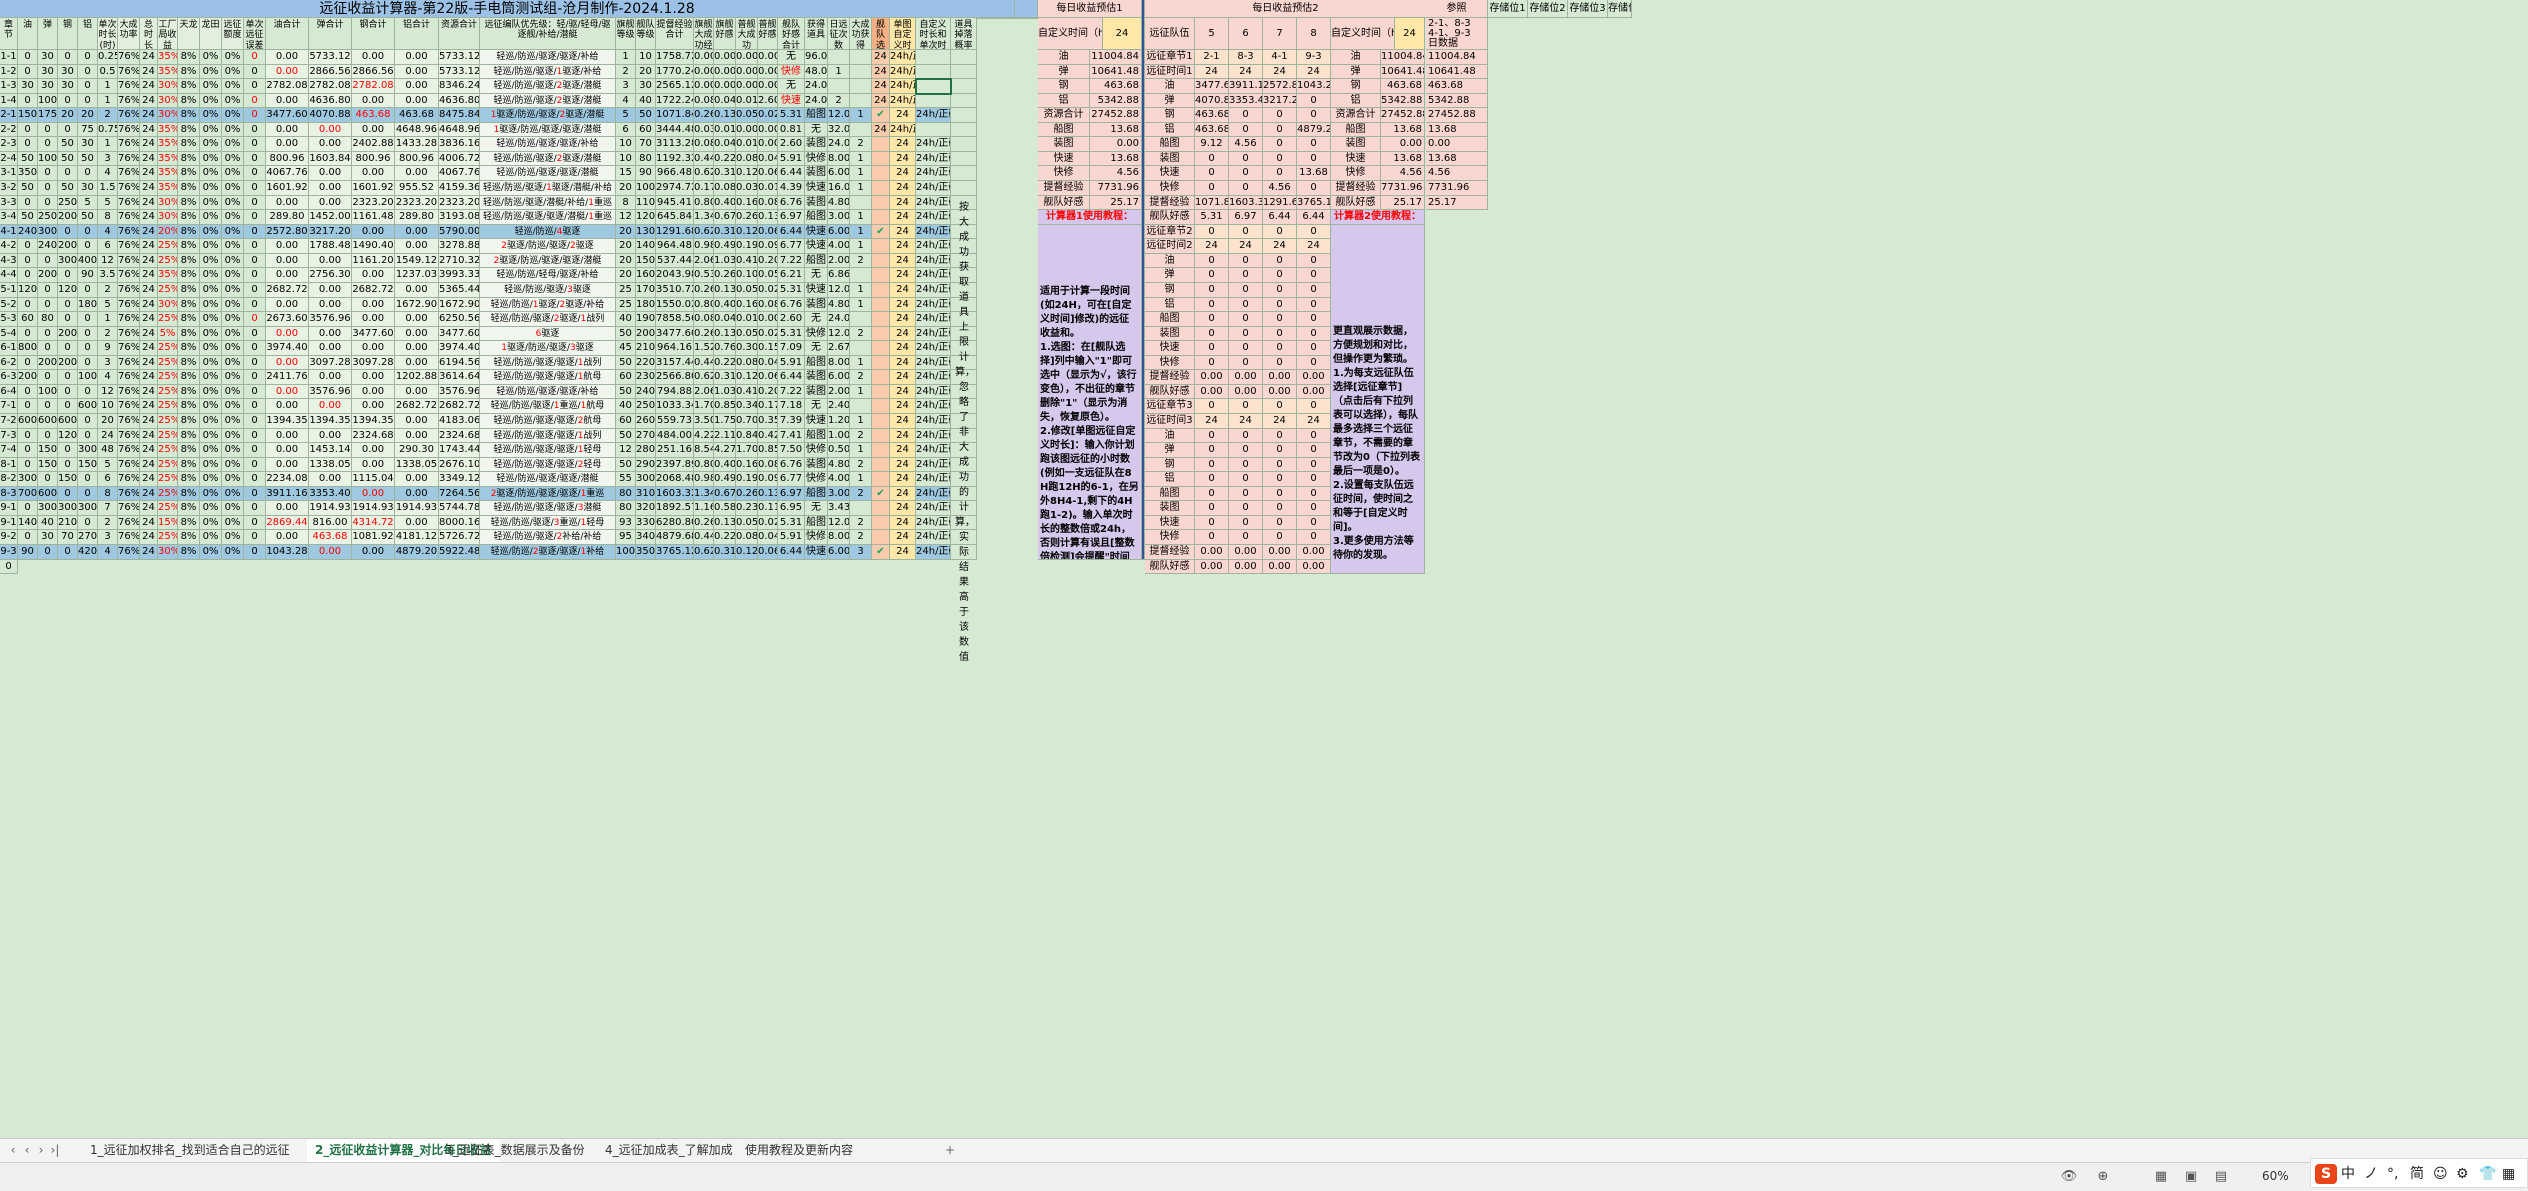 This screenshot has height=1191, width=2528. What do you see at coordinates (9, 130) in the screenshot?
I see `row-chapter: 2-2` at bounding box center [9, 130].